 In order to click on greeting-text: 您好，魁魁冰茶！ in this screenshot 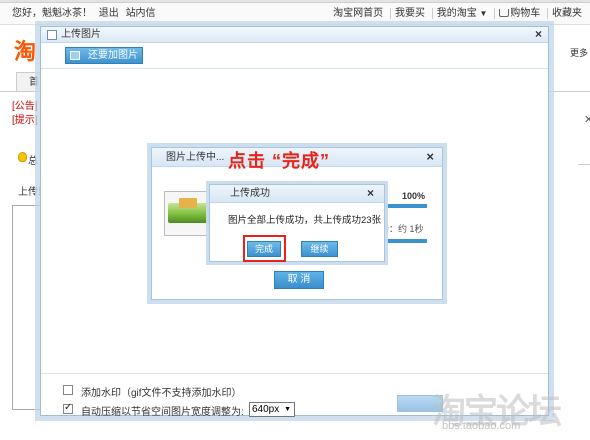, I will do `click(52, 13)`.